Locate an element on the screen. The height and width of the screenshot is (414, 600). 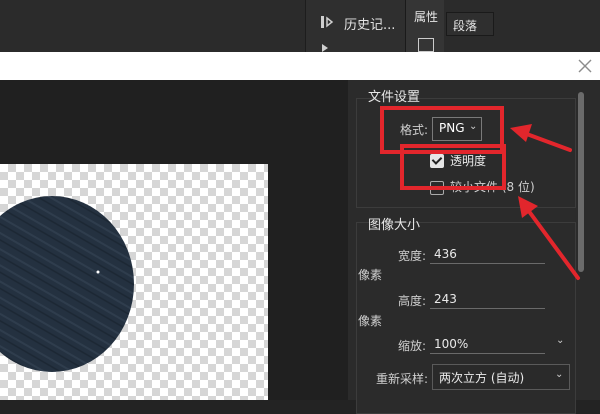
scrollbar-thumb is located at coordinates (581, 182).